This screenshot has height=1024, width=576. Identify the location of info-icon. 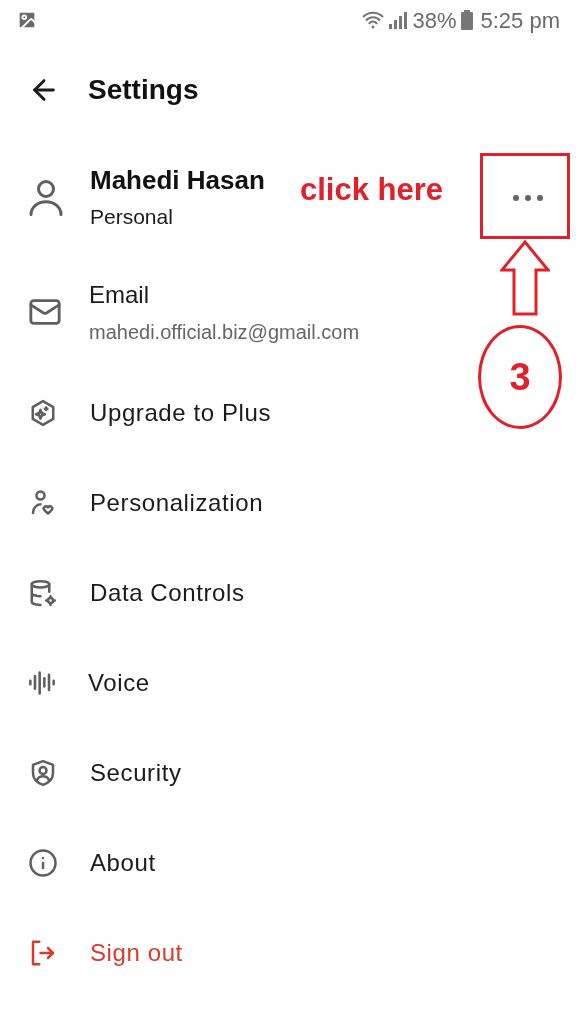
(43, 863).